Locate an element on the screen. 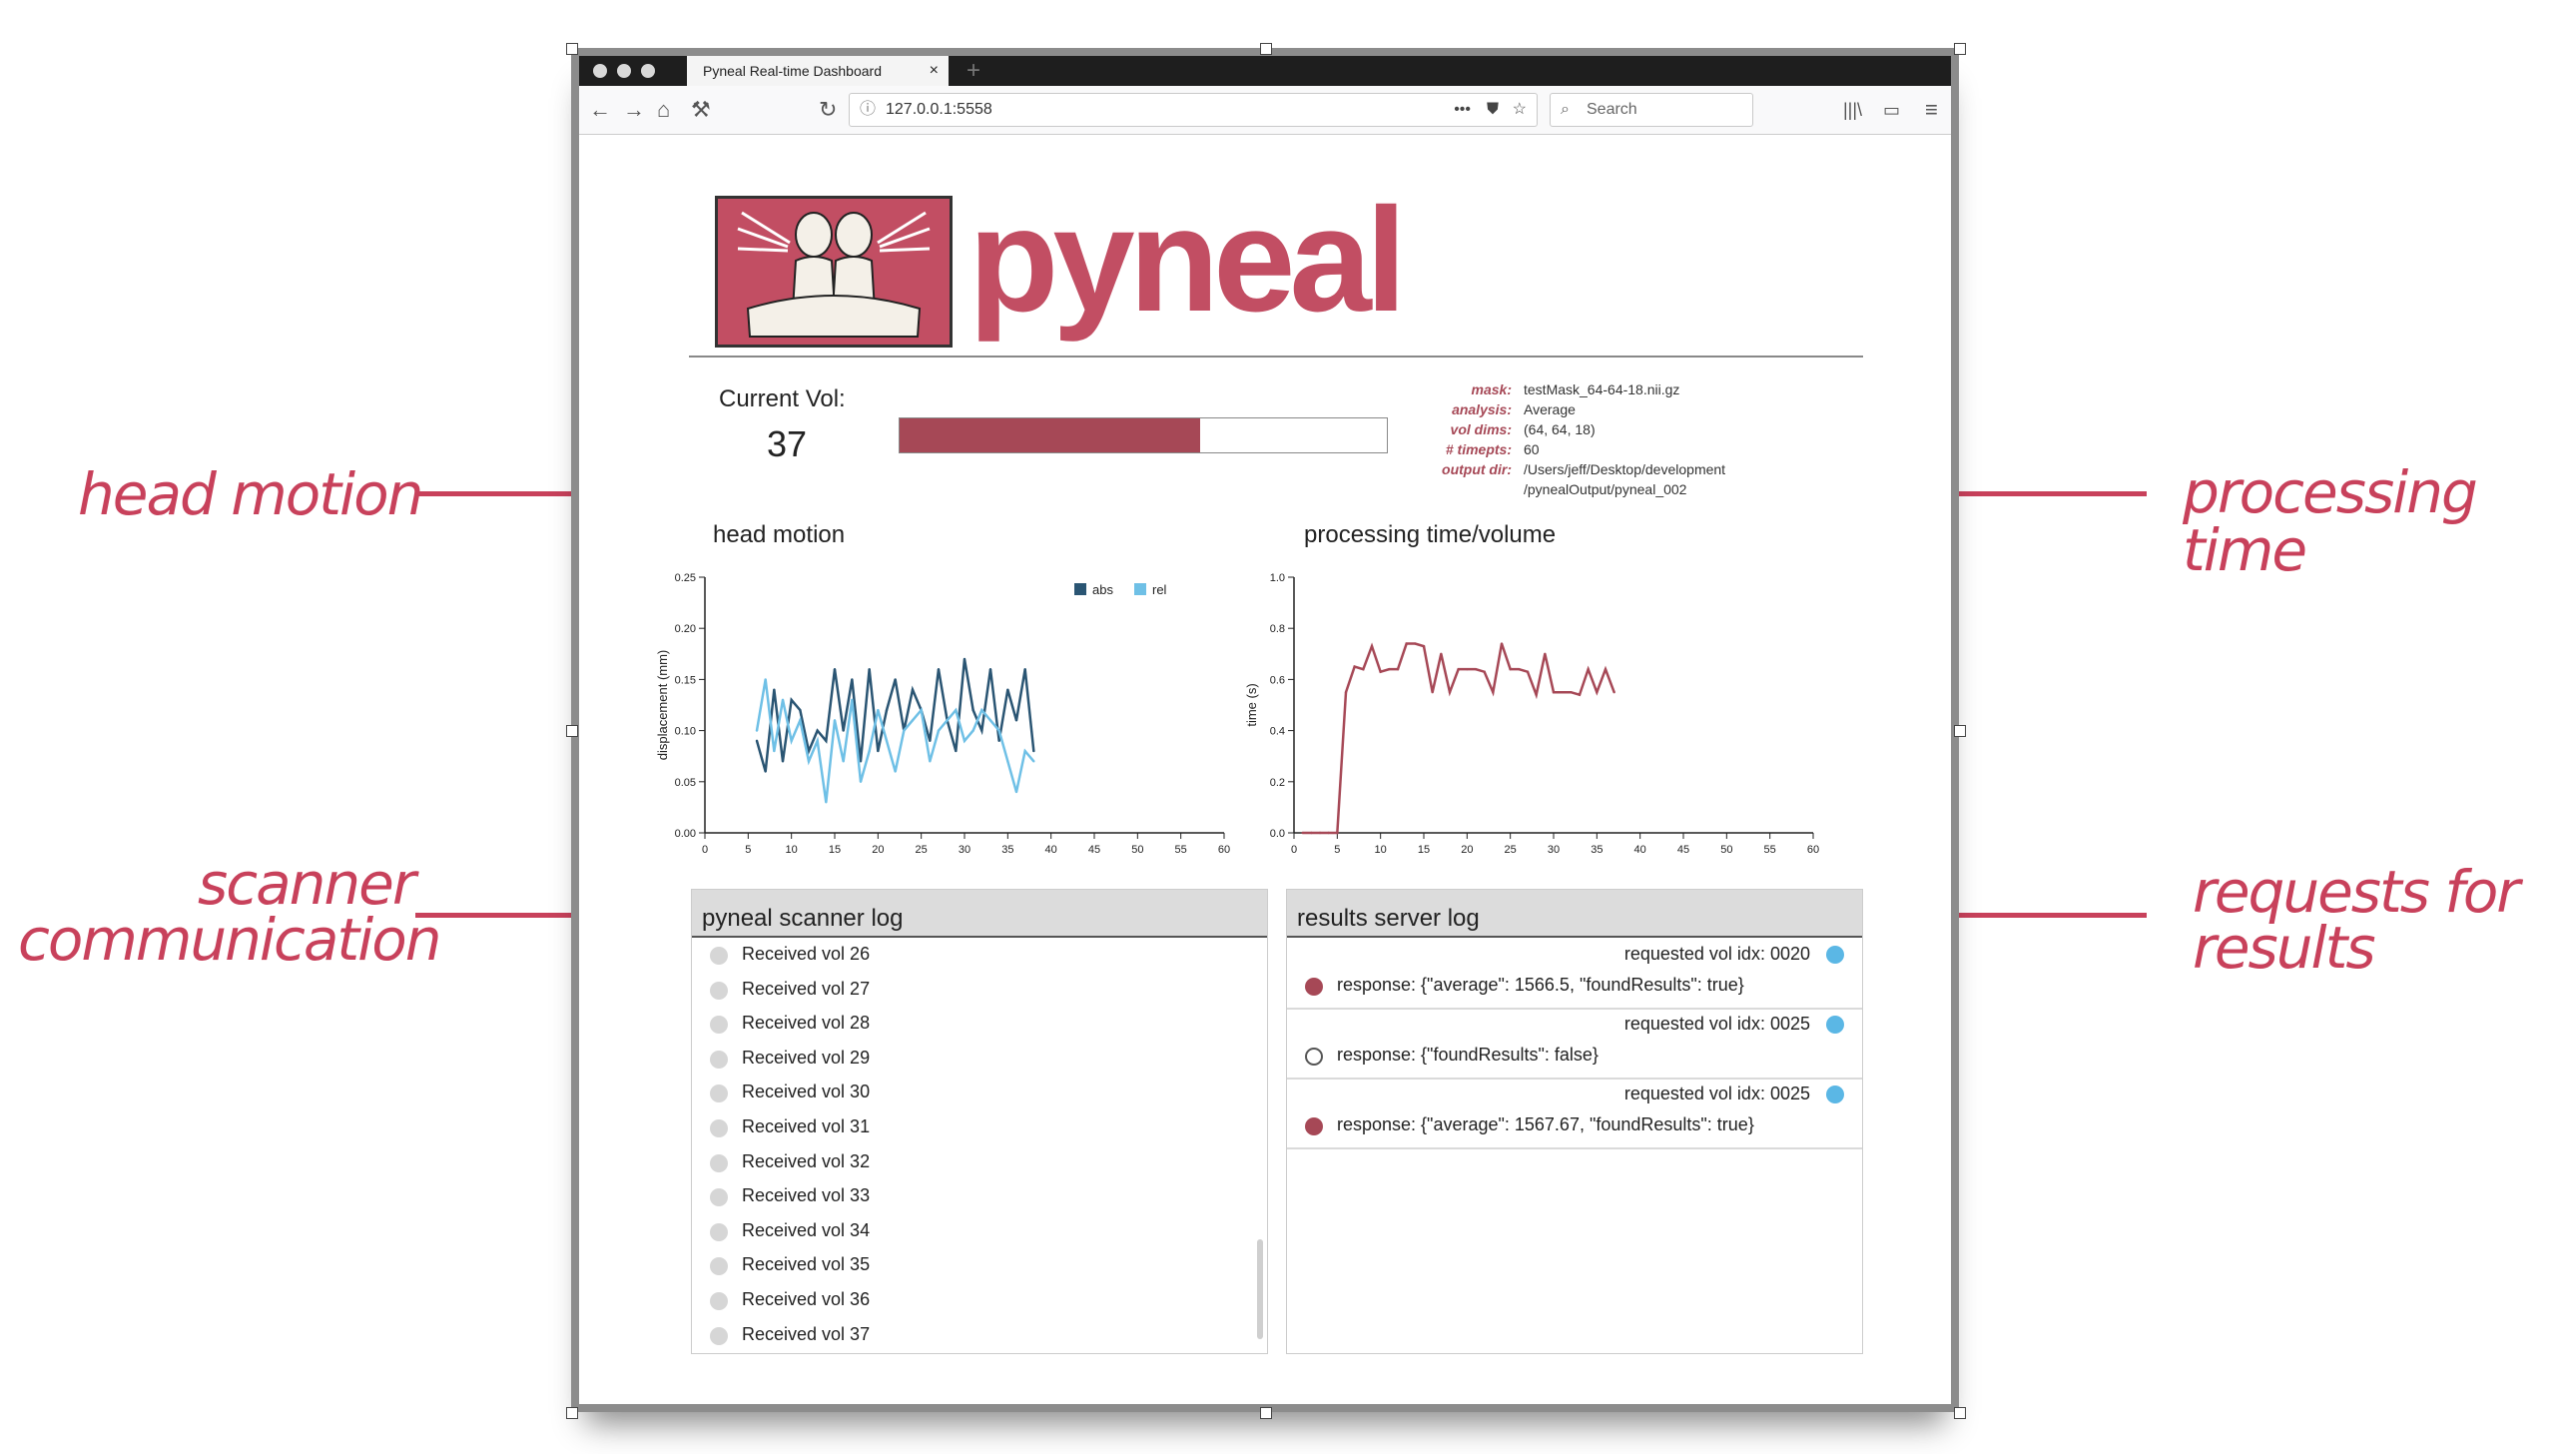 The height and width of the screenshot is (1454, 2576). info-icon: ⓘ is located at coordinates (868, 110).